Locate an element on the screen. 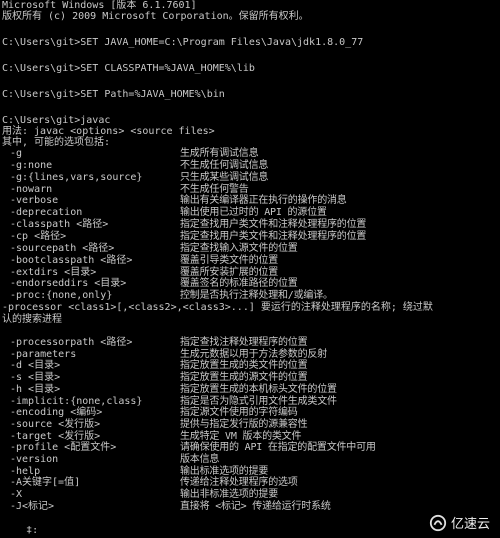 The height and width of the screenshot is (538, 500). option-name: -bootclasspath <路径> is located at coordinates (71, 260).